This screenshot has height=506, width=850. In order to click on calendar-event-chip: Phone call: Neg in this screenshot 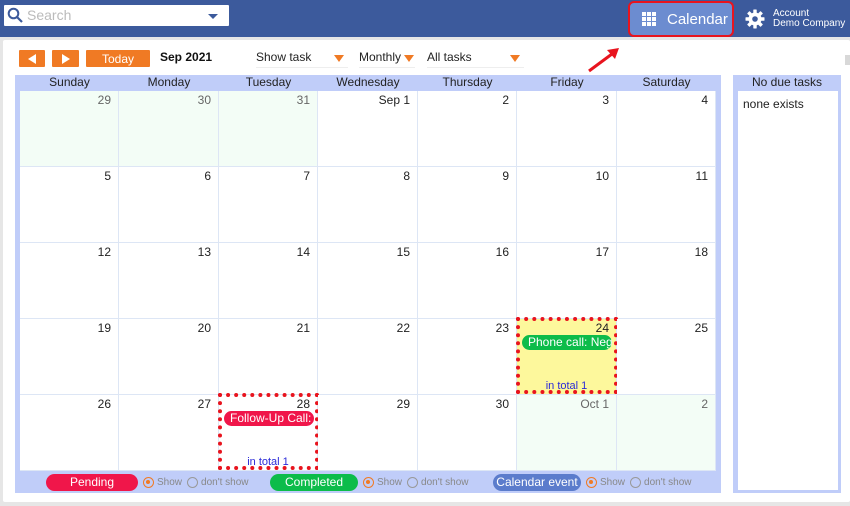, I will do `click(567, 342)`.